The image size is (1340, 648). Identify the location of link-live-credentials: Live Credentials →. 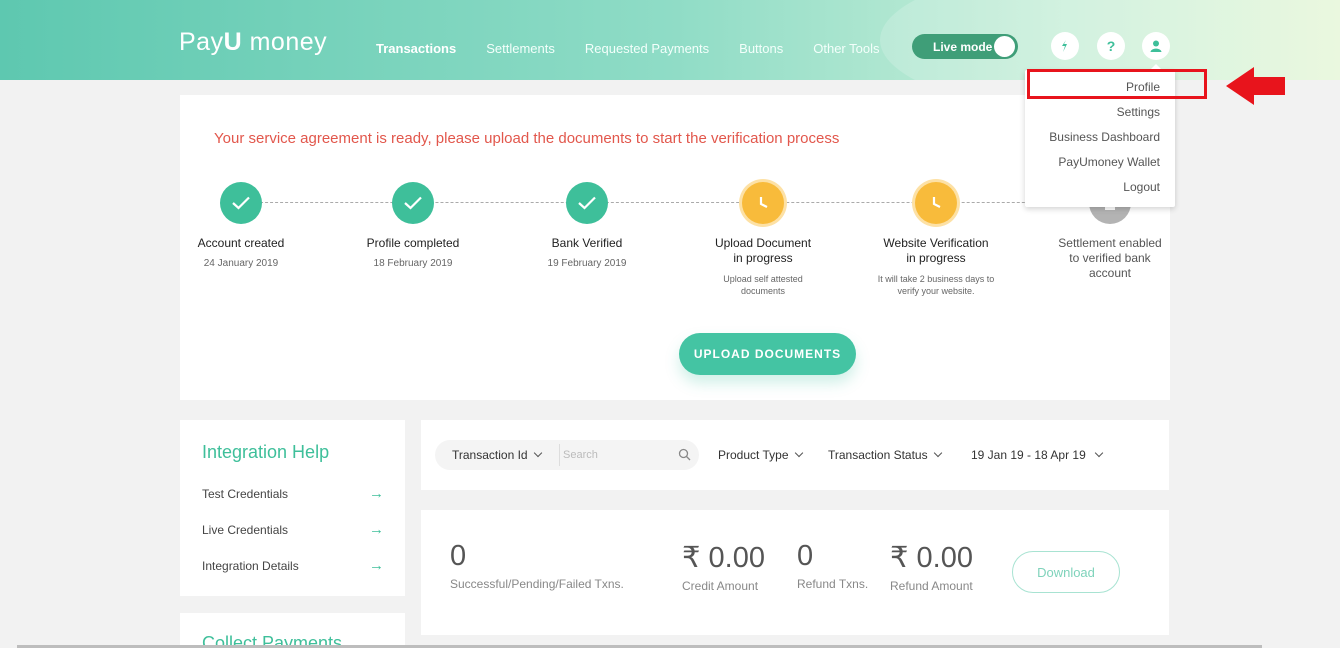
(293, 529).